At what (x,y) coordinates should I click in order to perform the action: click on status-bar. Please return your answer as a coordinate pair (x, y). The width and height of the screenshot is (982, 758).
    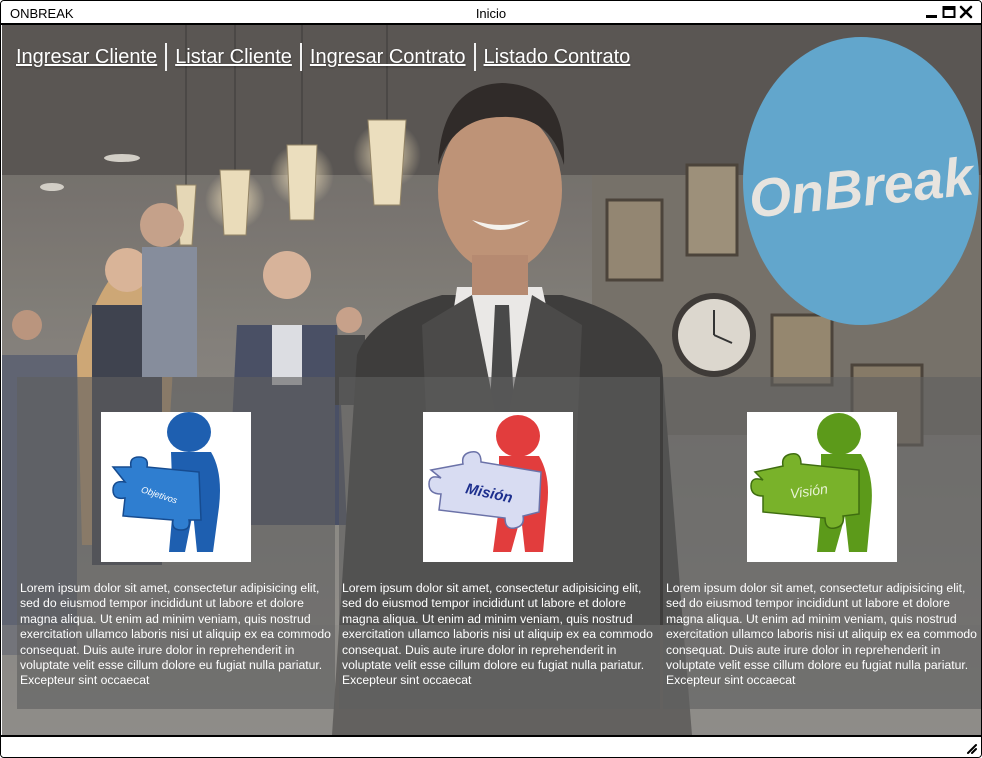
    Looking at the image, I should click on (491, 746).